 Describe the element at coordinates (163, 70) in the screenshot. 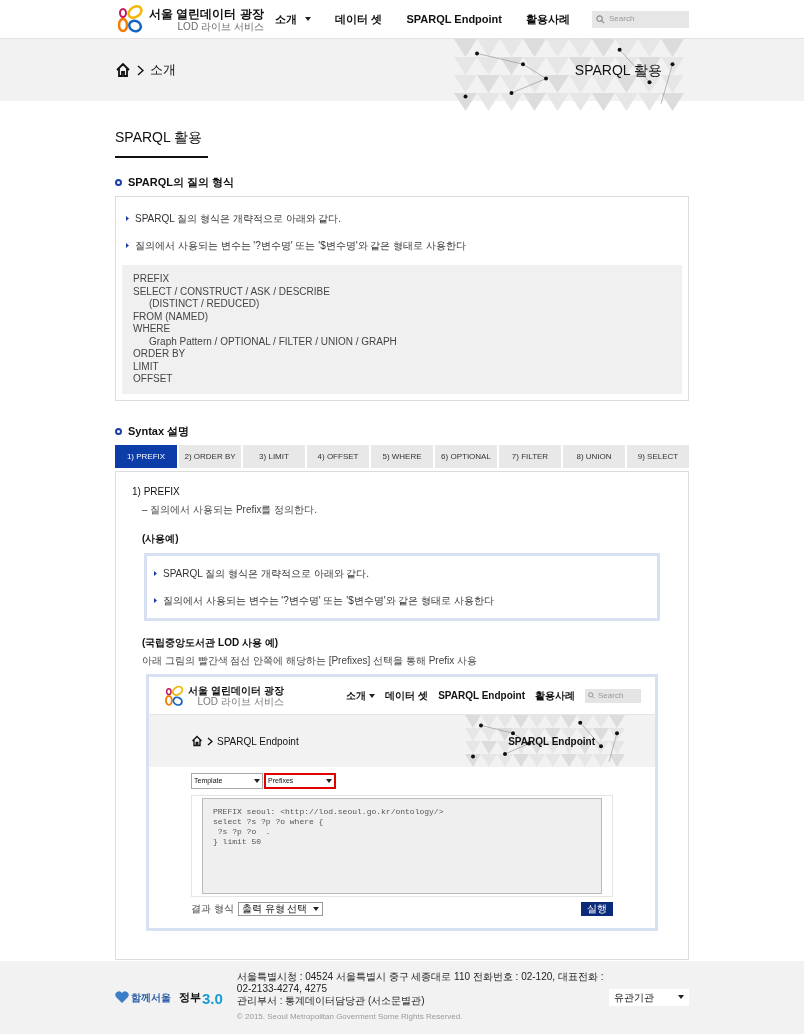

I see `breadcrumb-text: 소개` at that location.